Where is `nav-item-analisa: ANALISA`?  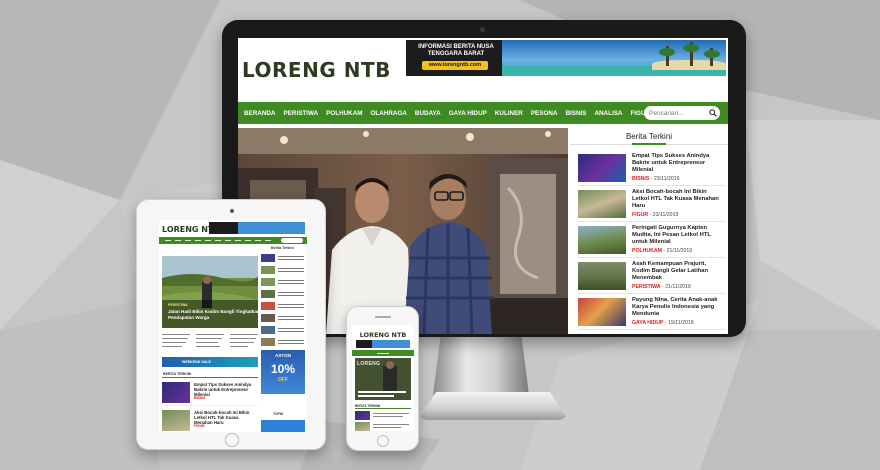 nav-item-analisa: ANALISA is located at coordinates (608, 113).